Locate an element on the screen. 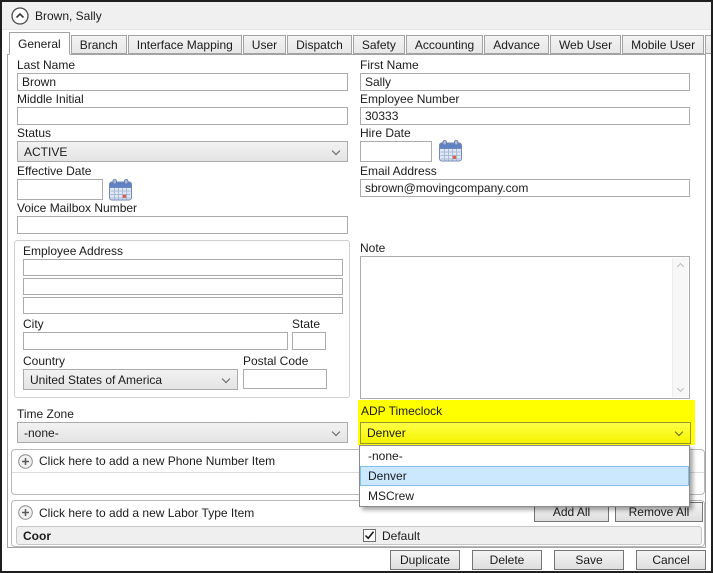 The image size is (713, 573). hire-date-input is located at coordinates (396, 151).